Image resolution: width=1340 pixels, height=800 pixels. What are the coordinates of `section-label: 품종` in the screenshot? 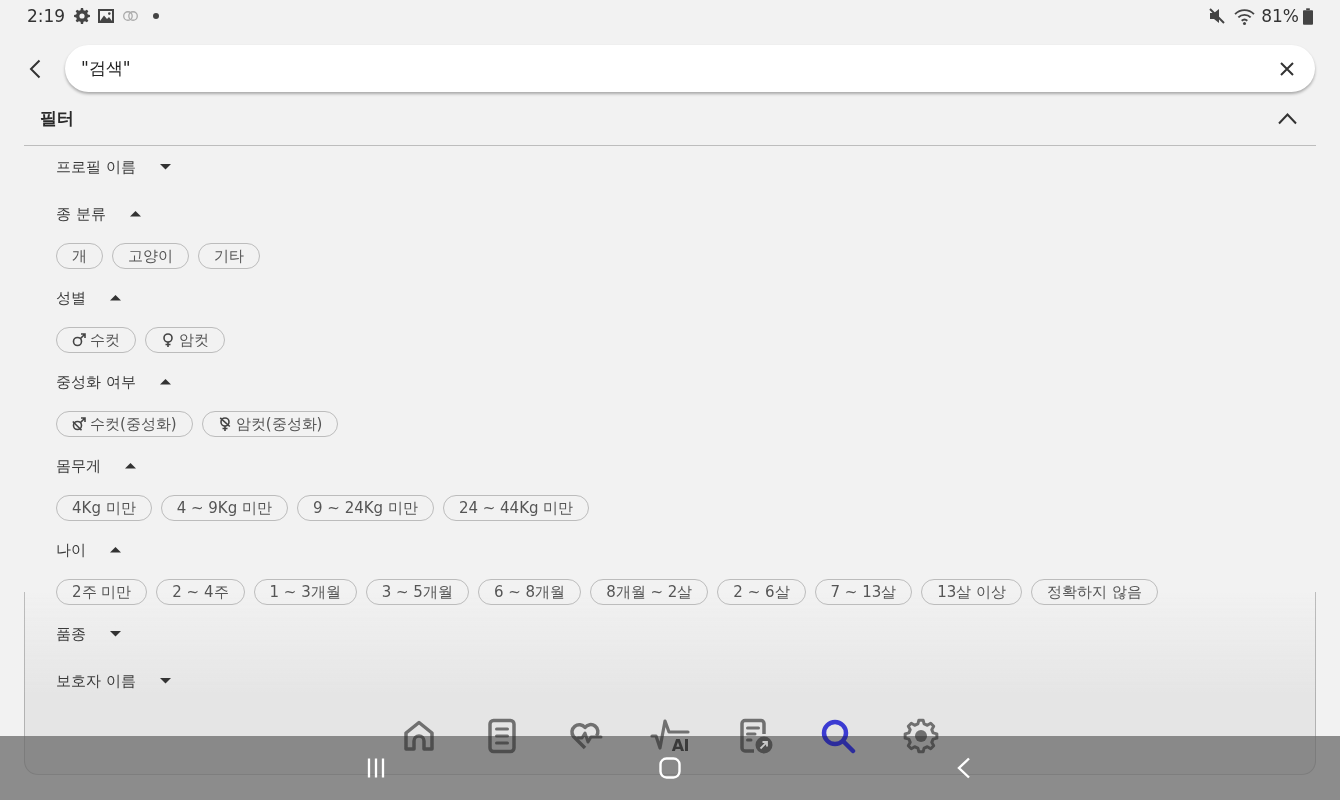 It's located at (71, 634).